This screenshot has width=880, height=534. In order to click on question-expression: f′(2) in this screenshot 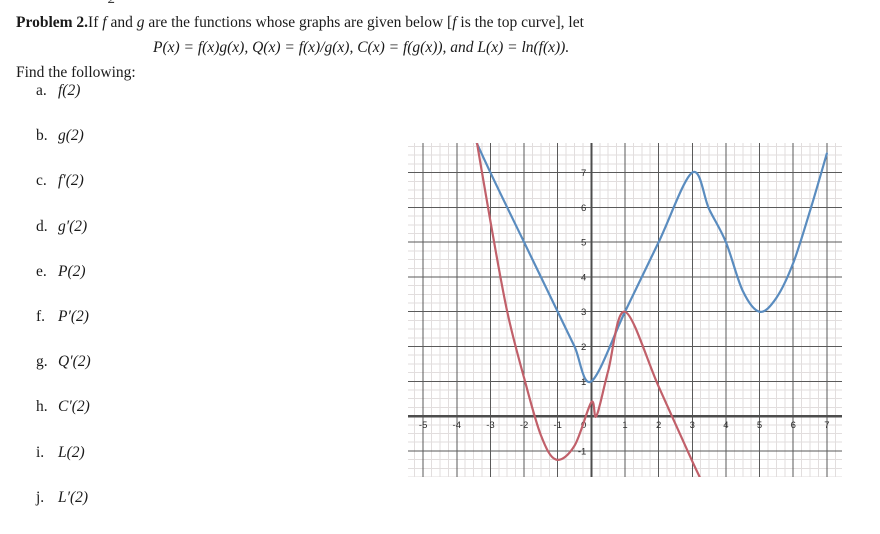, I will do `click(71, 181)`.